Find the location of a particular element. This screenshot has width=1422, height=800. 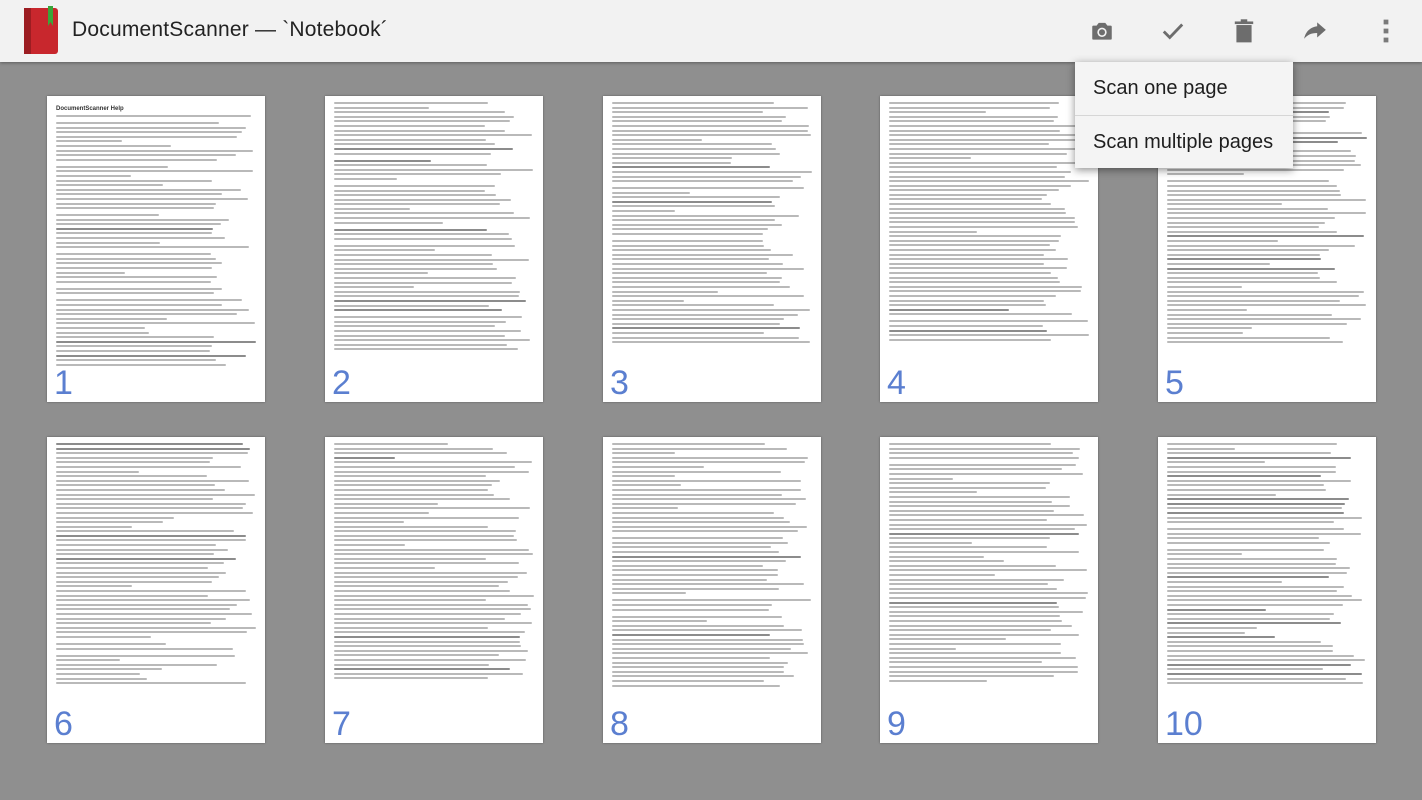

page-content is located at coordinates (1267, 565).